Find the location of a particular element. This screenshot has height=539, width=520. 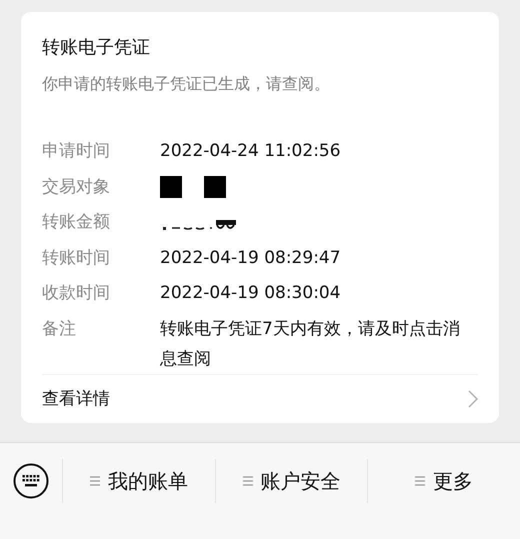

card-title: 转账电子凭证 is located at coordinates (96, 48).